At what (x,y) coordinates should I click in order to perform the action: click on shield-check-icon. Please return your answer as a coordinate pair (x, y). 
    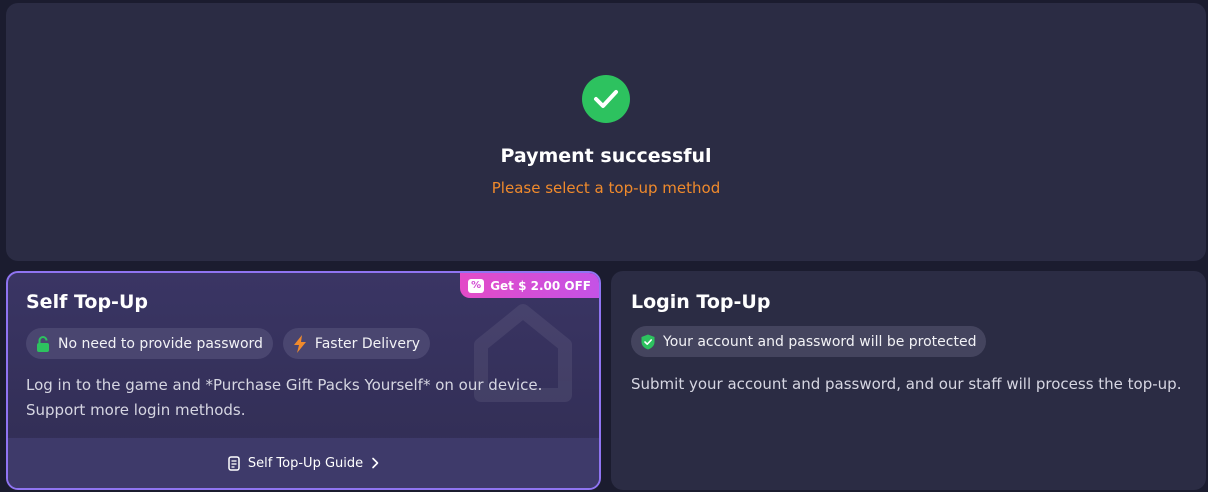
    Looking at the image, I should click on (648, 341).